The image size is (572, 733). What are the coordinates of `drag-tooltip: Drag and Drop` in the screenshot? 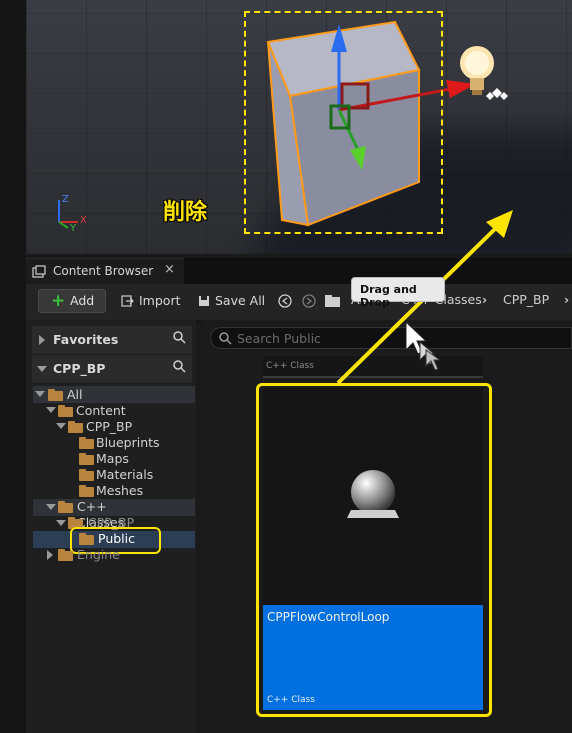 It's located at (398, 293).